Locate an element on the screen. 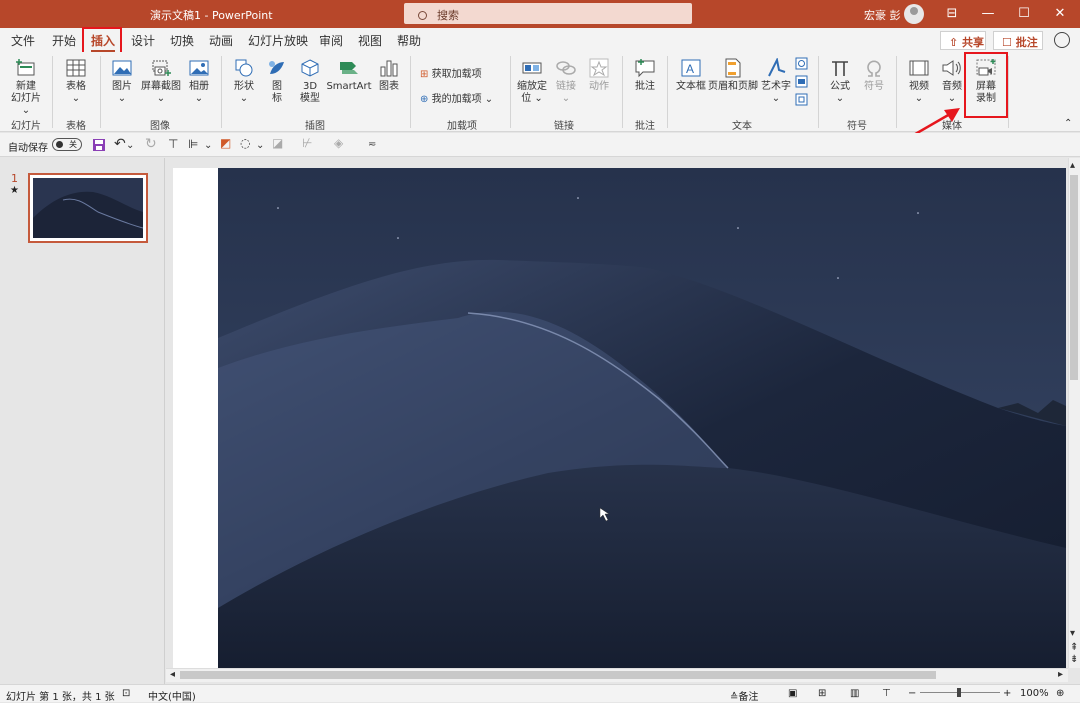  tab-file: 文件 is located at coordinates (23, 40).